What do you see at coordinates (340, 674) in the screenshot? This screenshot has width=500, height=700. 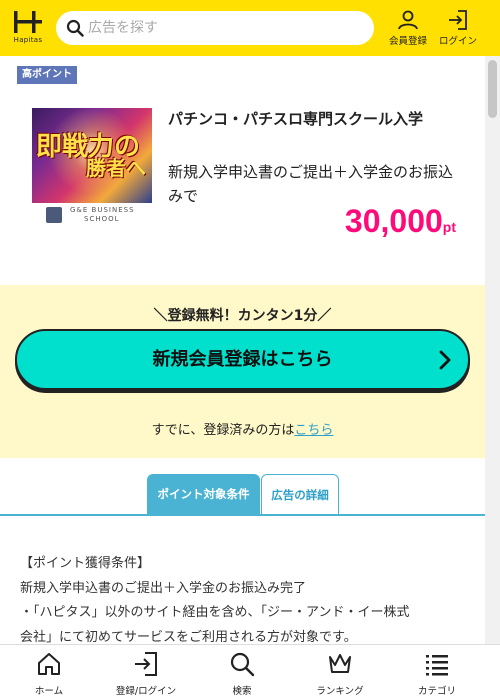 I see `nav-ranking: ランキング` at bounding box center [340, 674].